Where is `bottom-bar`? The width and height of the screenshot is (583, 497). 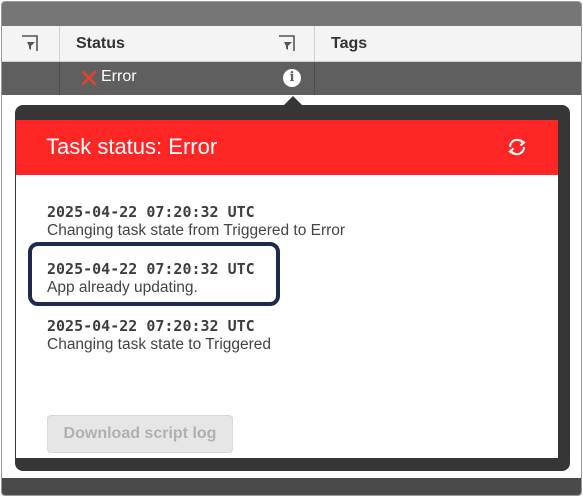
bottom-bar is located at coordinates (291, 486).